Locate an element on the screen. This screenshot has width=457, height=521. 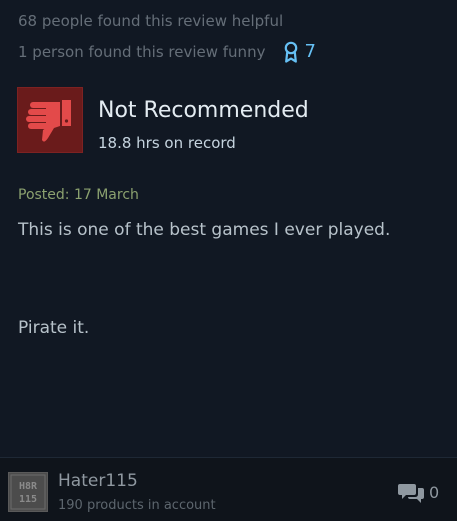
hours-on-record: 18.8 hrs on record is located at coordinates (167, 143).